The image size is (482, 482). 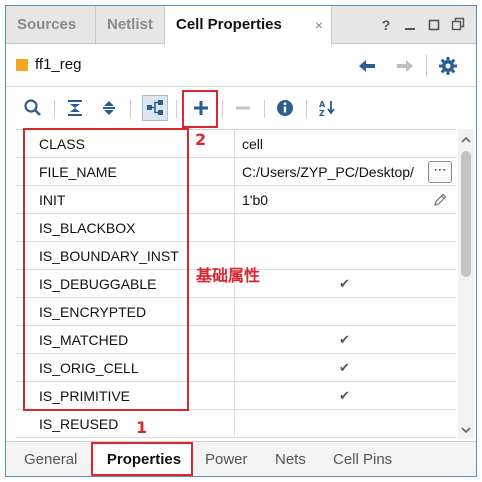 I want to click on tab-netlist-label: Netlist, so click(x=130, y=24).